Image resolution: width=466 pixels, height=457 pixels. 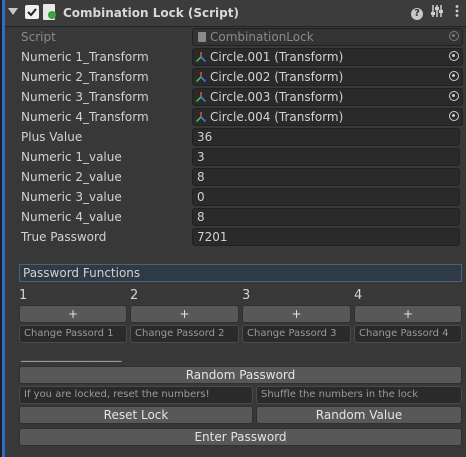 I want to click on column-number-label: 2, so click(x=134, y=295).